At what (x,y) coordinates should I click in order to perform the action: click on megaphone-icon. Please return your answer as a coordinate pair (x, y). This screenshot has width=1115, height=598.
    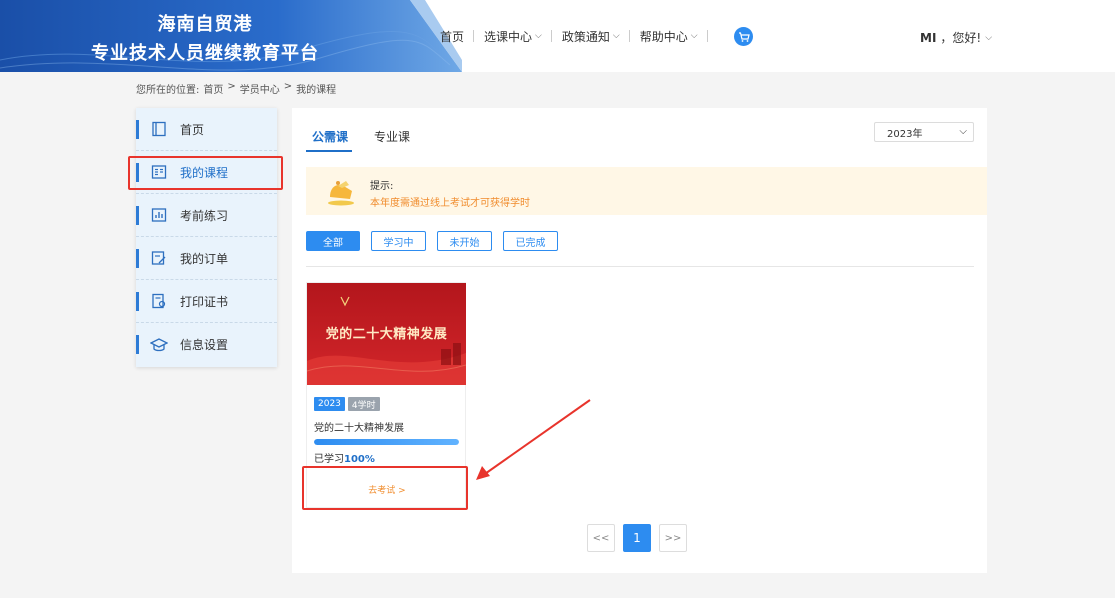
    Looking at the image, I should click on (341, 194).